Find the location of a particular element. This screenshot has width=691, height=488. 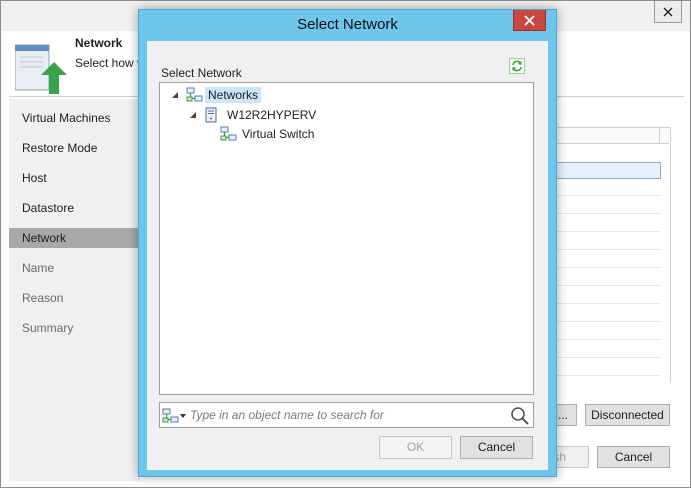

wizard-cancel-button: Cancel is located at coordinates (633, 457).